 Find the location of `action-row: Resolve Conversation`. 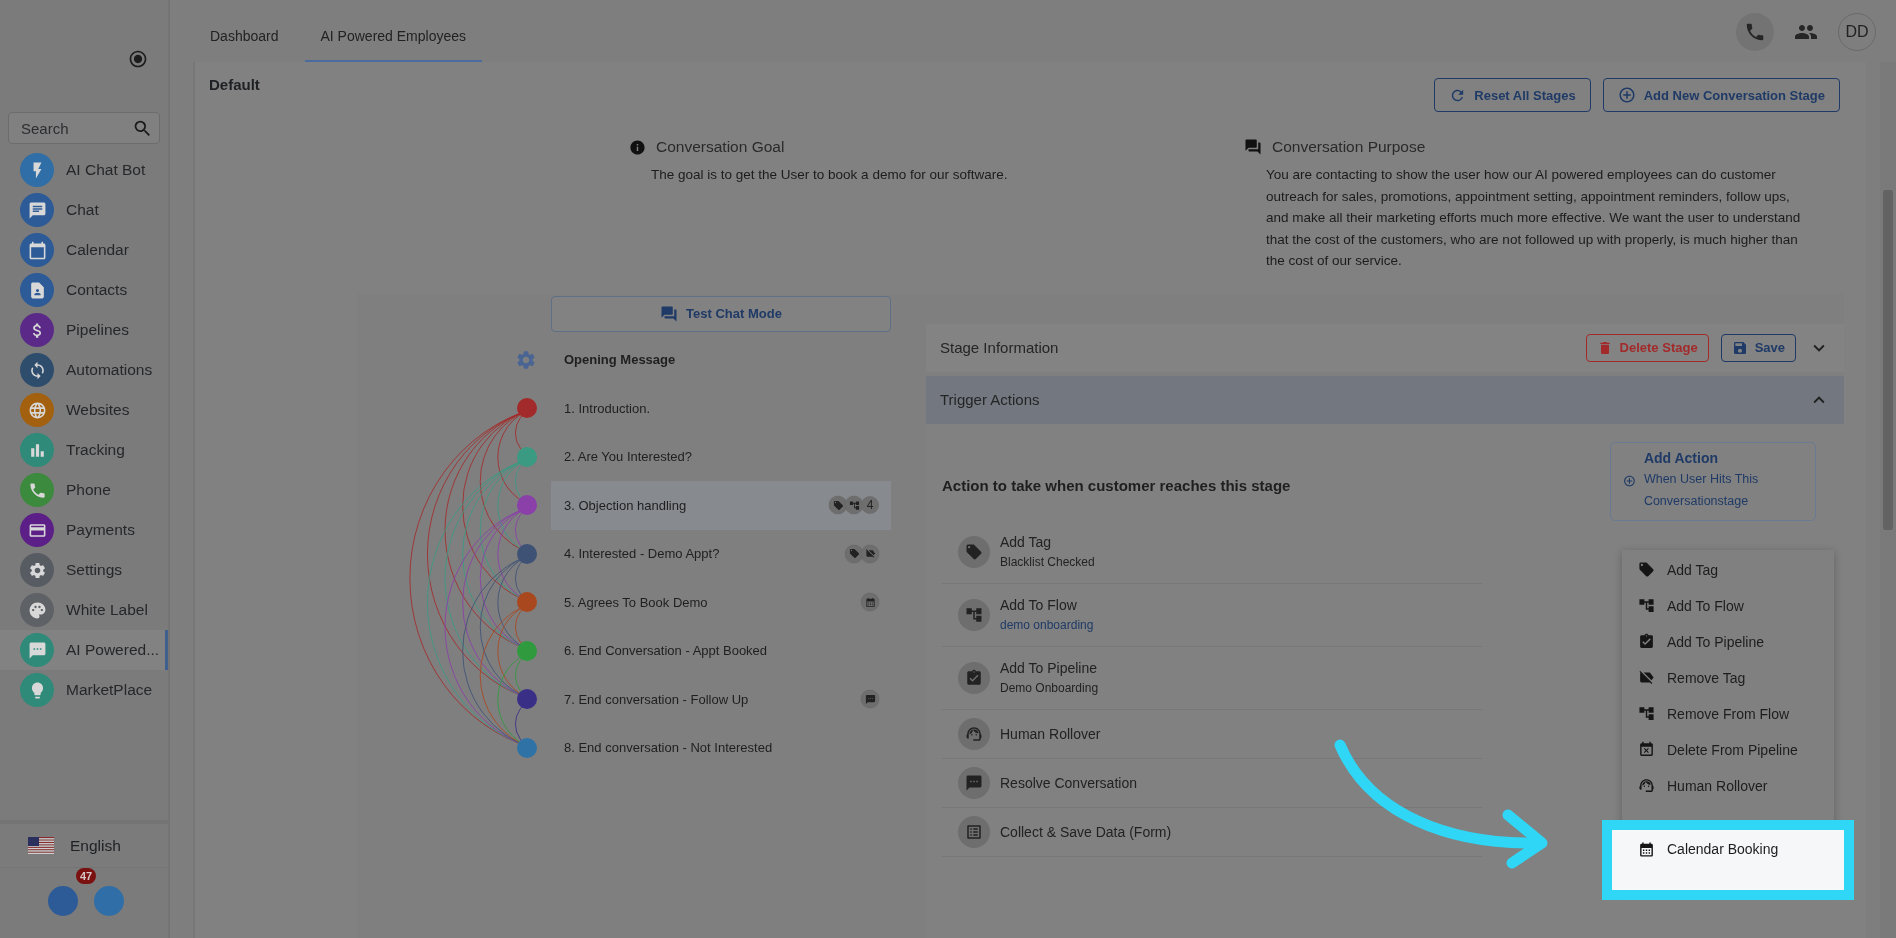

action-row: Resolve Conversation is located at coordinates (1212, 783).